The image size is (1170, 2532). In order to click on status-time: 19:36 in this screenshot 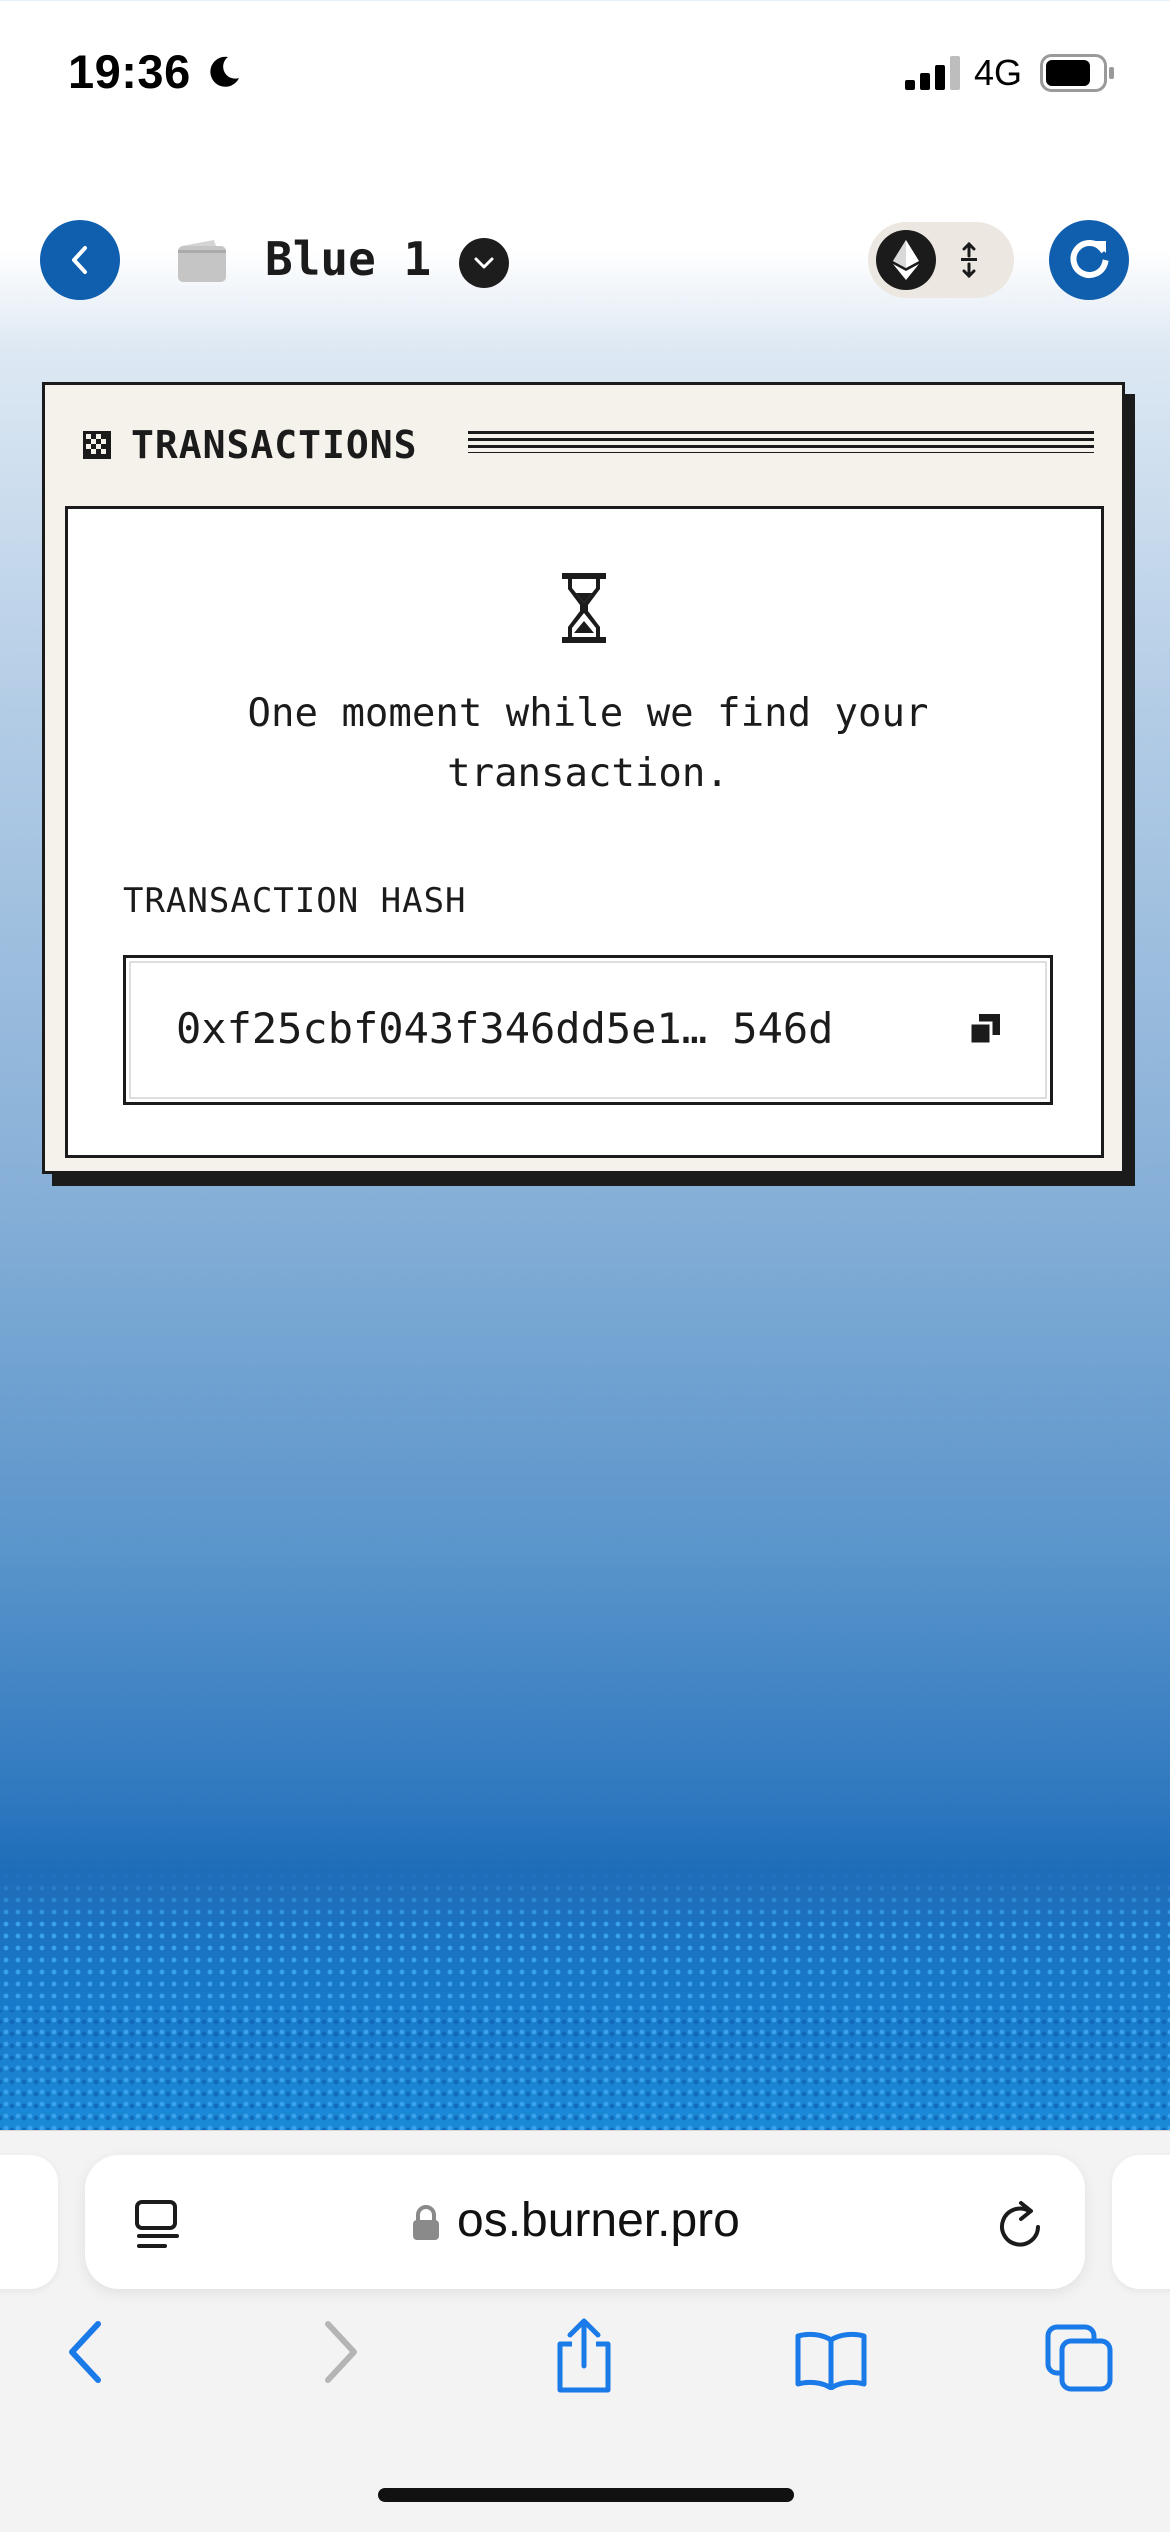, I will do `click(129, 71)`.